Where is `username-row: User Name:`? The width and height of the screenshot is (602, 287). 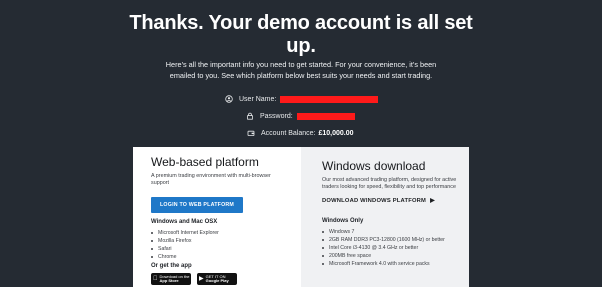 username-row: User Name: is located at coordinates (302, 99).